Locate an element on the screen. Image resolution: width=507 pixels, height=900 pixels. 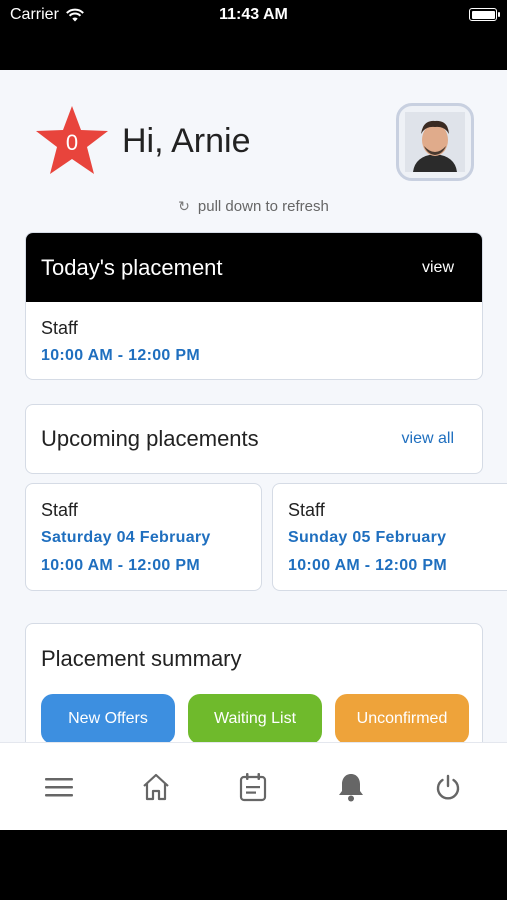
view-link: view is located at coordinates (438, 268).